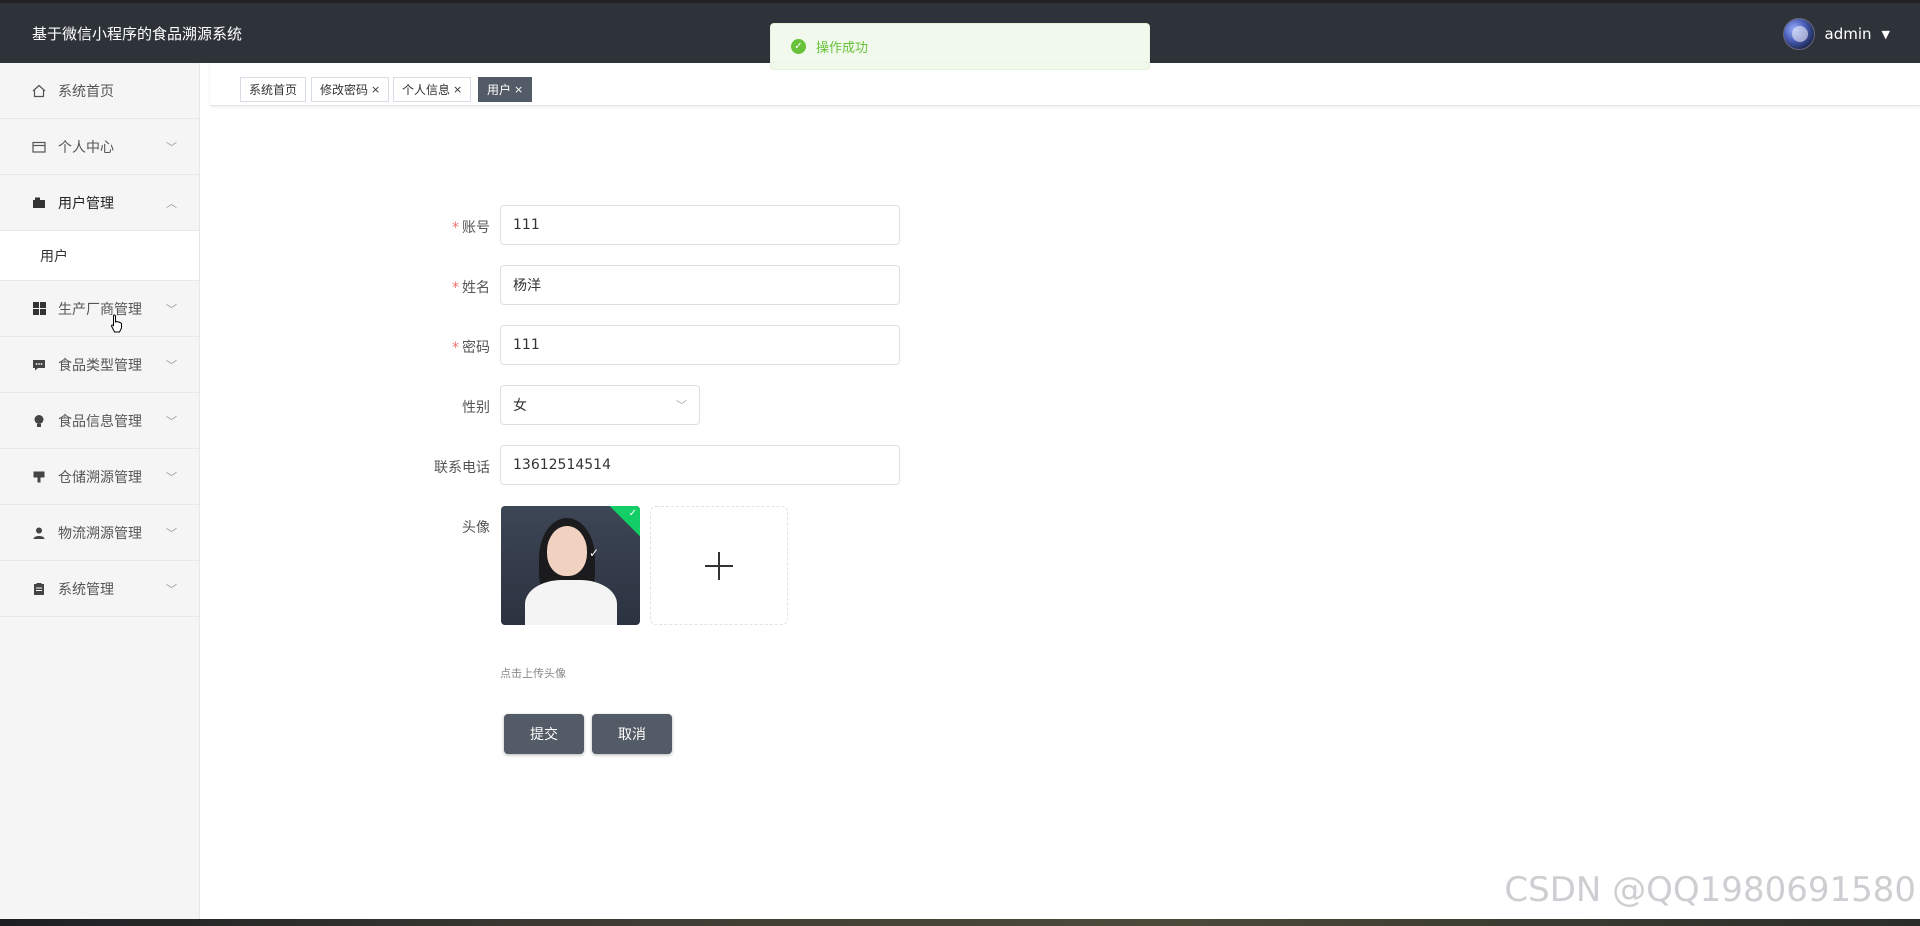 The height and width of the screenshot is (926, 1920). Describe the element at coordinates (344, 90) in the screenshot. I see `tab-label: 修改密码` at that location.